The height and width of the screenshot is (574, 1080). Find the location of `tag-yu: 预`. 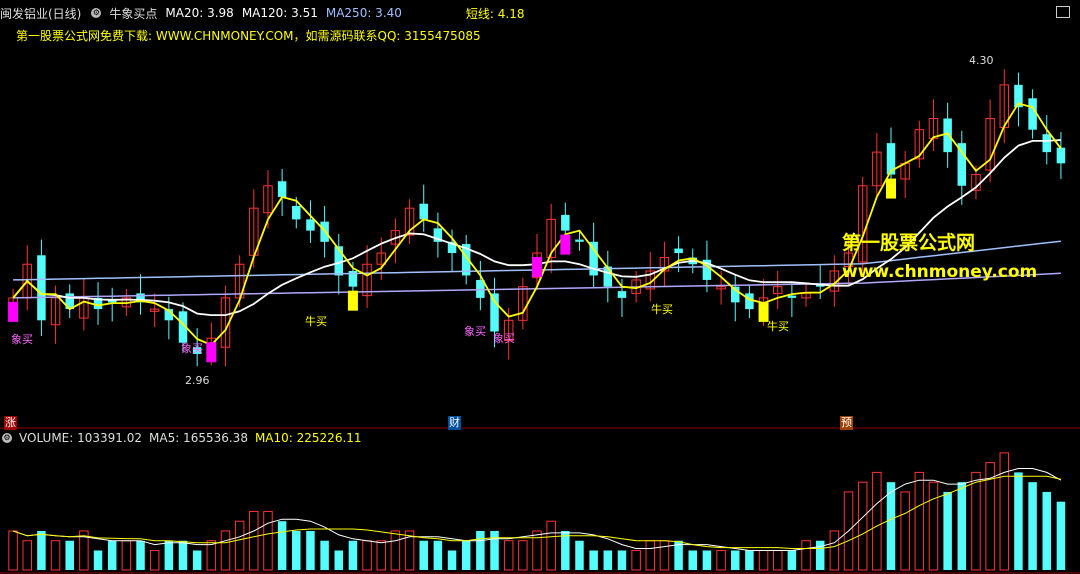

tag-yu: 预 is located at coordinates (846, 423).